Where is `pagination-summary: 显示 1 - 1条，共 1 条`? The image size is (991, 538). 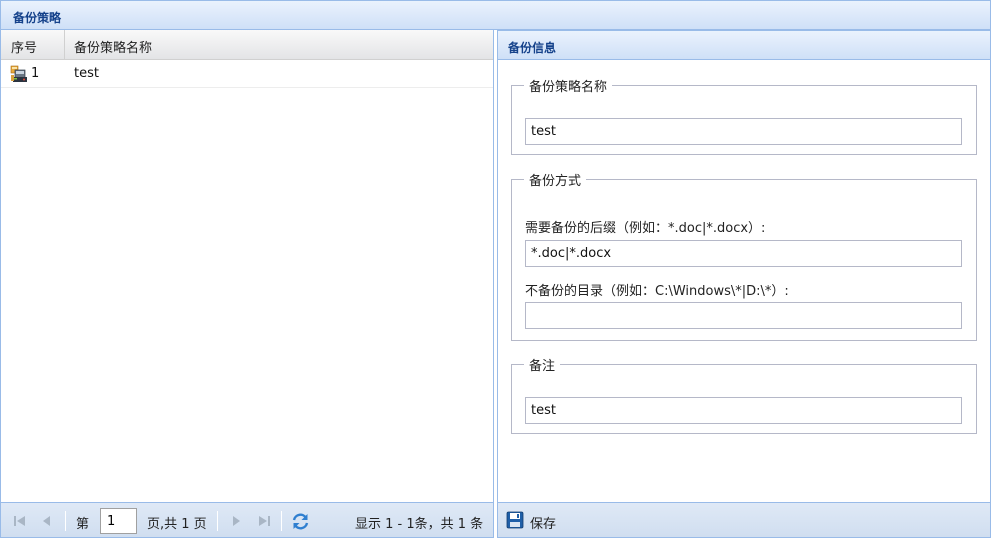 pagination-summary: 显示 1 - 1条，共 1 条 is located at coordinates (419, 524).